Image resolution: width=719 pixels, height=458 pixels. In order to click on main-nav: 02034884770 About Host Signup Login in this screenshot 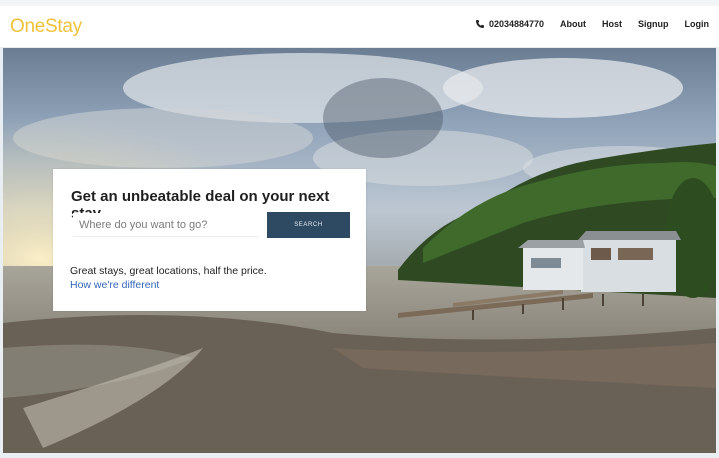, I will do `click(592, 24)`.